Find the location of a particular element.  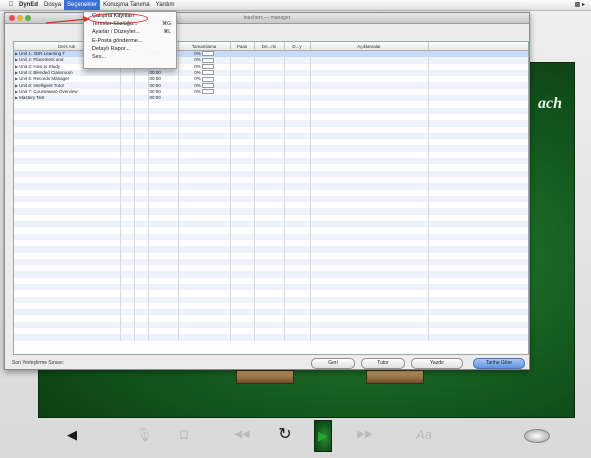

rewind-icon: ◀◀ is located at coordinates (242, 435).